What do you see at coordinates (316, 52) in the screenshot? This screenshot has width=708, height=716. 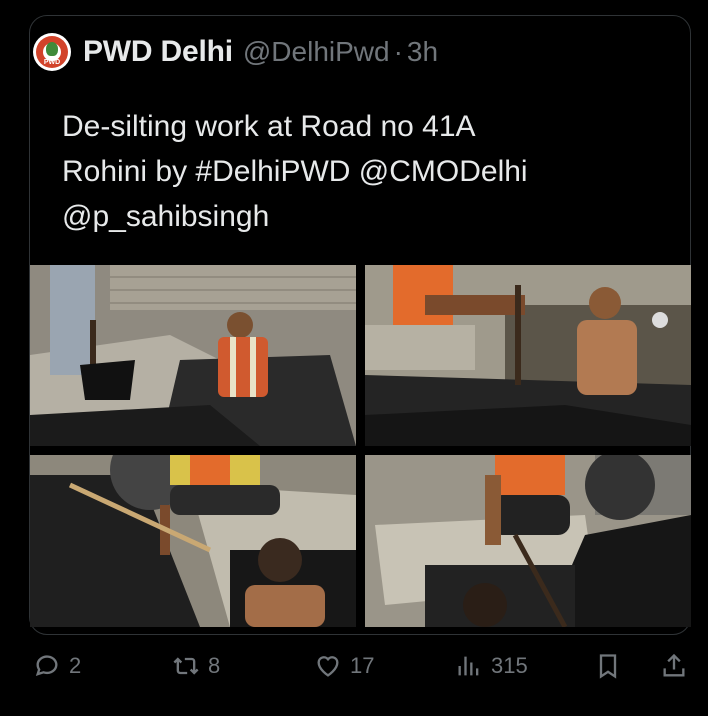 I see `author-handle: @DelhiPwd` at bounding box center [316, 52].